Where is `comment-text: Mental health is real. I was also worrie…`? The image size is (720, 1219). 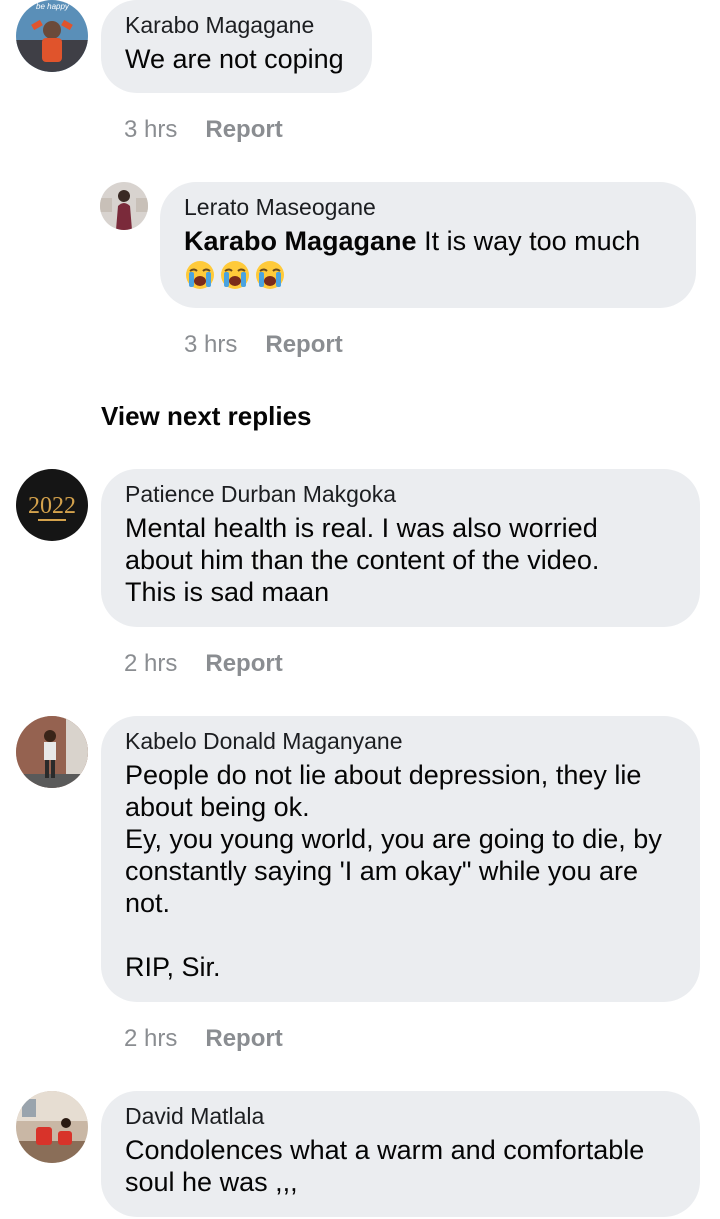
comment-text: Mental health is real. I was also worrie… is located at coordinates (362, 560).